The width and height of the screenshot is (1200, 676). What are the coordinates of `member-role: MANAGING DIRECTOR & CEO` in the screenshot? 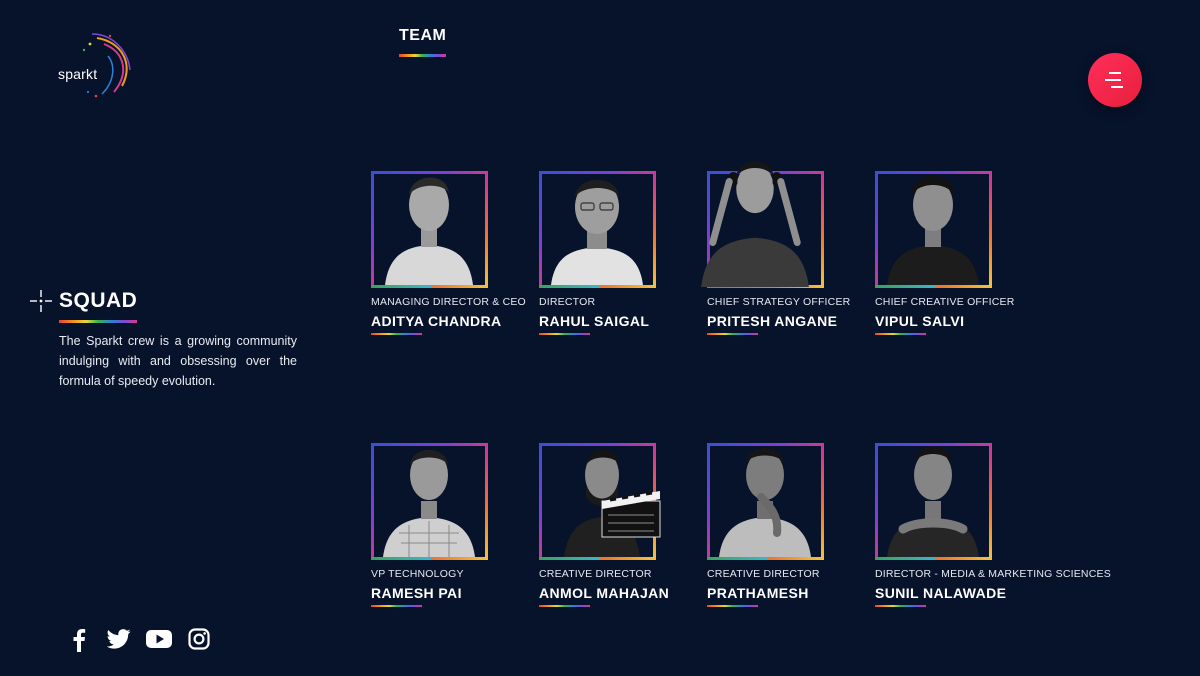 It's located at (448, 302).